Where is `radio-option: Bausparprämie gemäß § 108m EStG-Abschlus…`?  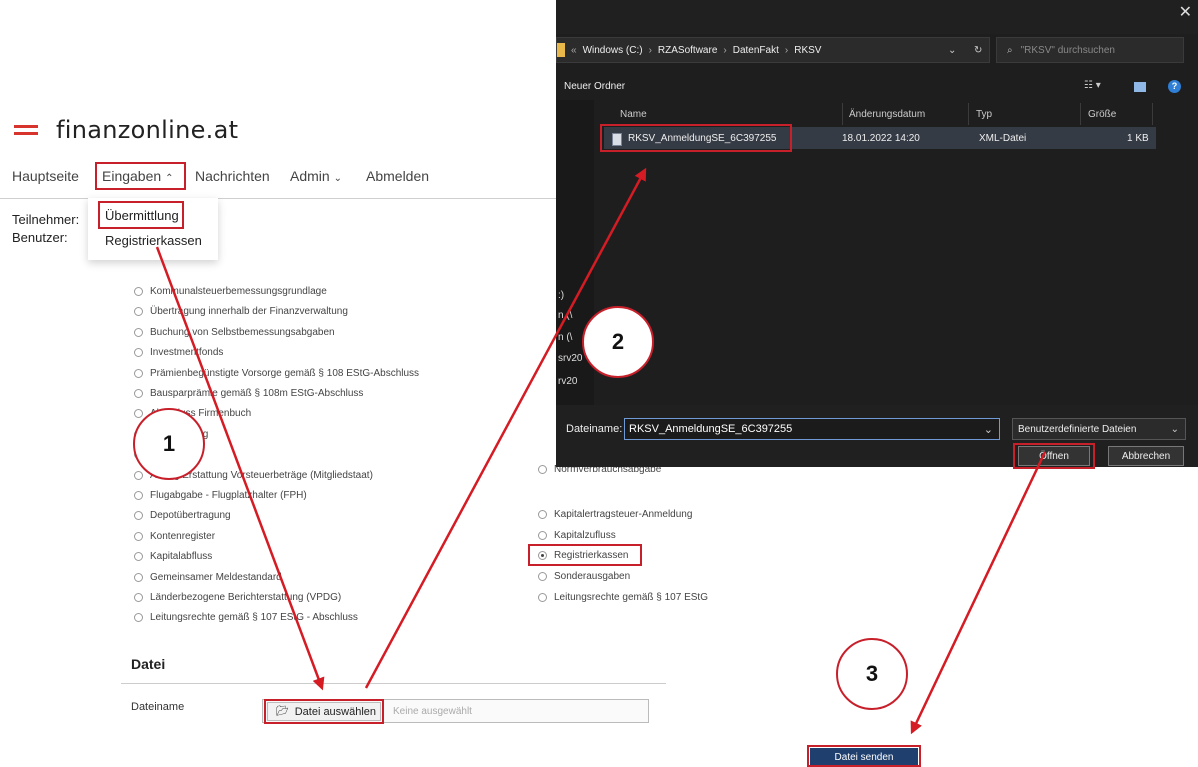 radio-option: Bausparprämie gemäß § 108m EStG-Abschlus… is located at coordinates (248, 393).